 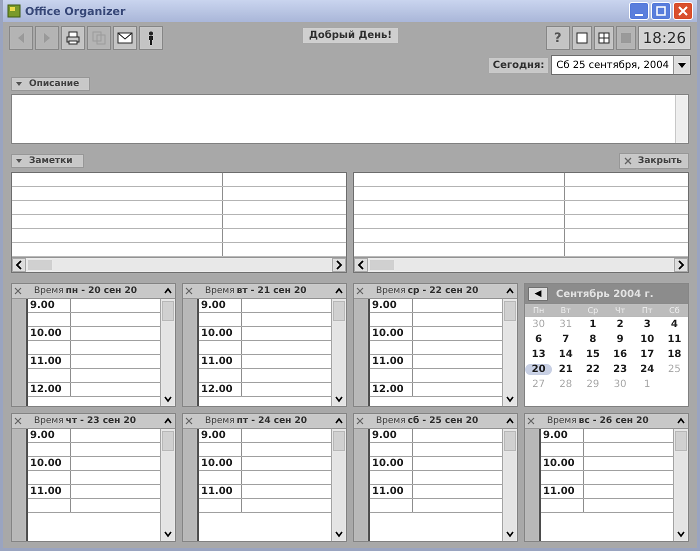 I want to click on grid-icon, so click(x=604, y=38).